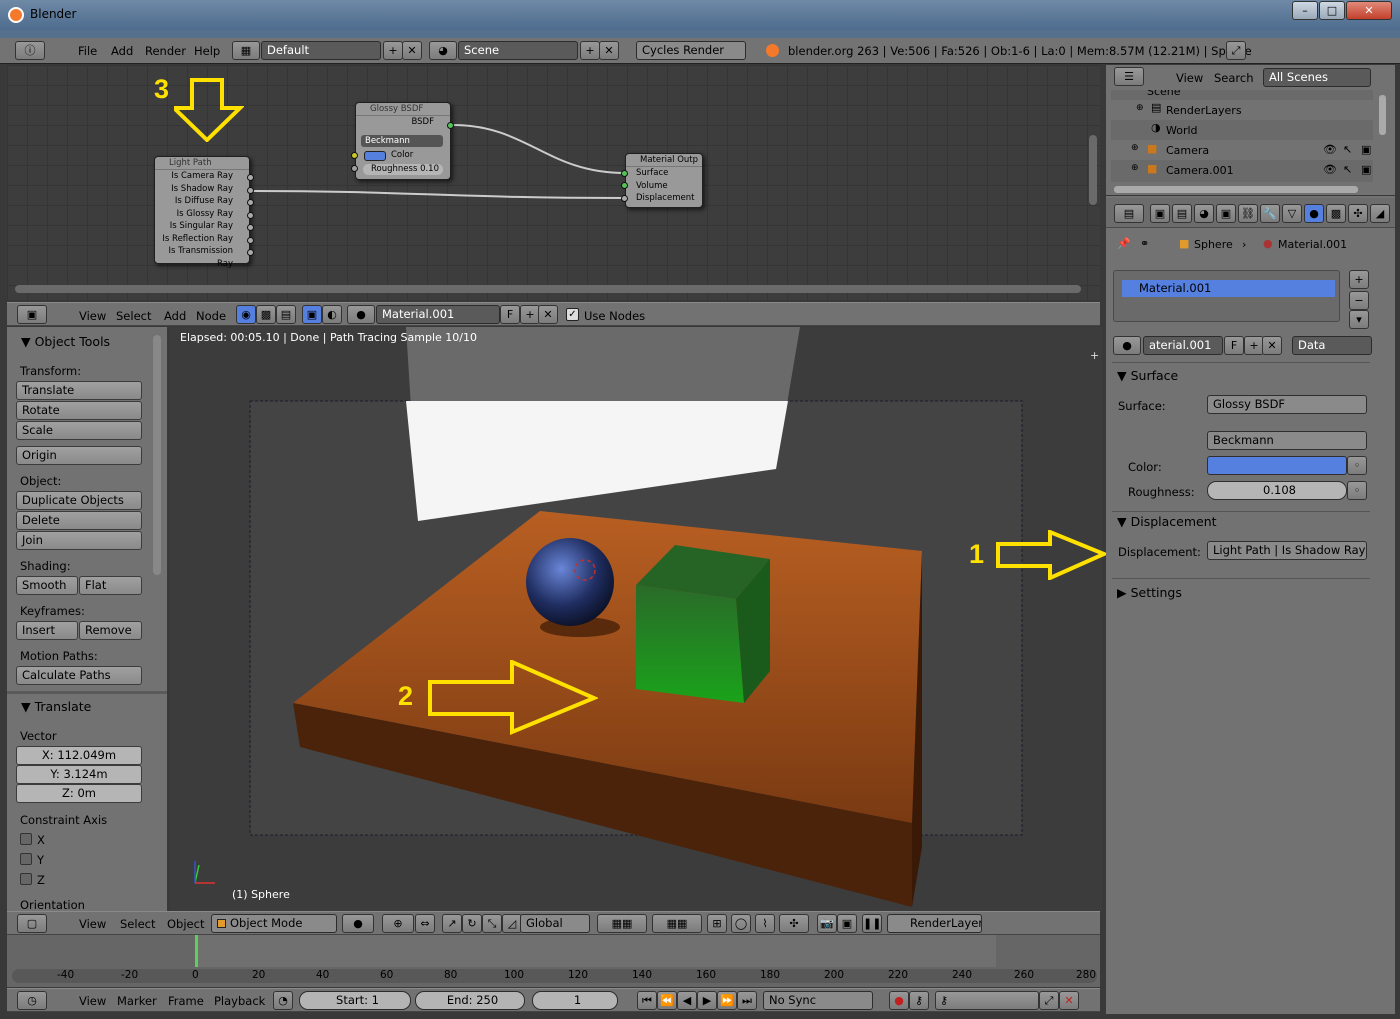 The width and height of the screenshot is (1400, 1019). Describe the element at coordinates (26, 839) in the screenshot. I see `constraint-x-checkbox` at that location.